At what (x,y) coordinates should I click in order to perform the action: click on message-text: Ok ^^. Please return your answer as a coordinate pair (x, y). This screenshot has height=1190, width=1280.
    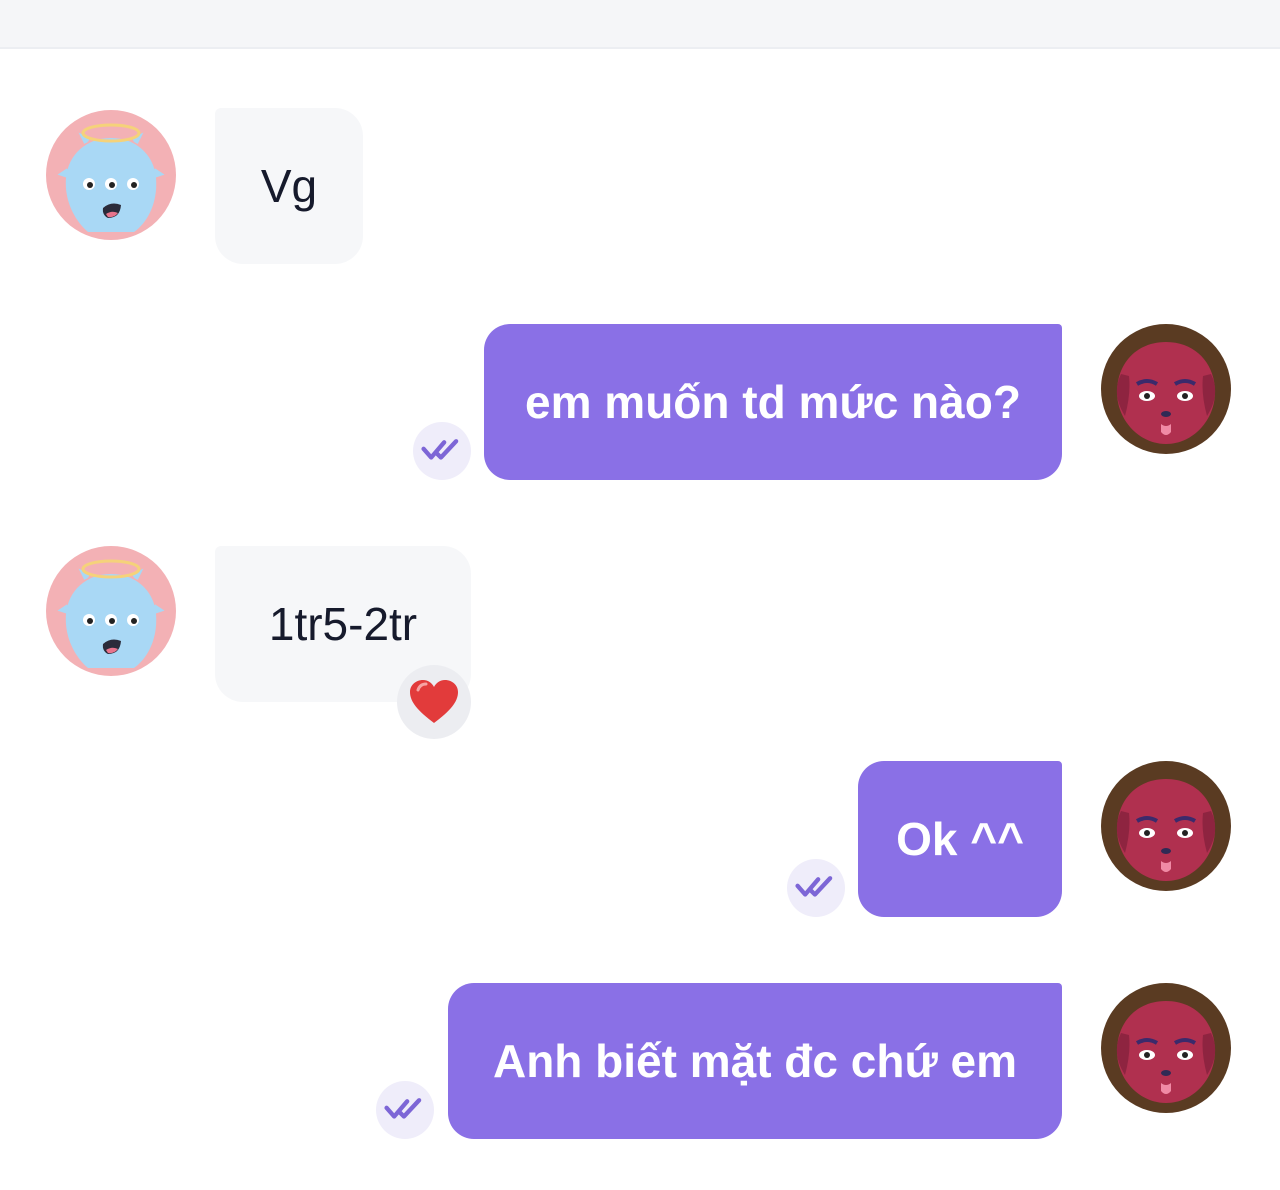
    Looking at the image, I should click on (960, 839).